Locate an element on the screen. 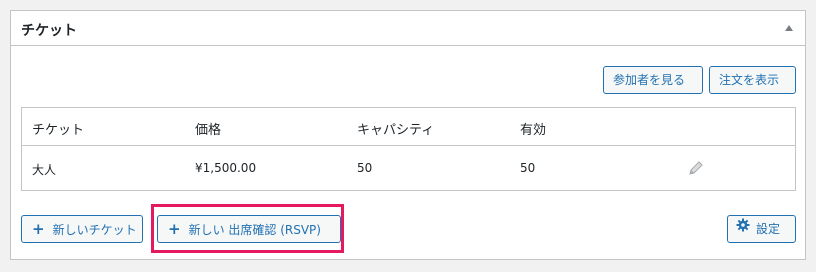 The image size is (816, 272). column-header-ticket: チケット is located at coordinates (58, 130).